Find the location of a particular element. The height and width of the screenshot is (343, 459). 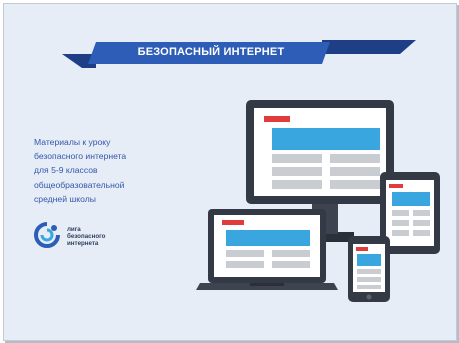

laptop-icon is located at coordinates (267, 249).